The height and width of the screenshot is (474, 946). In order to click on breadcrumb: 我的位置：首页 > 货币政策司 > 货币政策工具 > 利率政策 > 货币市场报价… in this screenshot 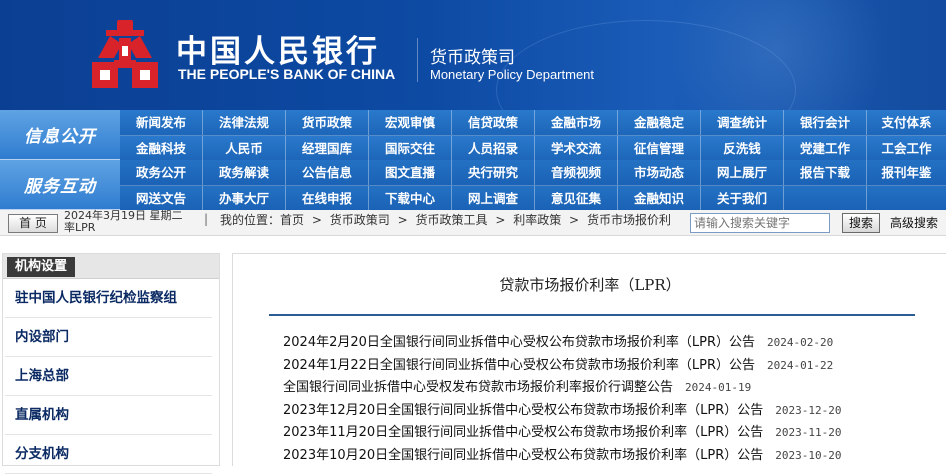, I will do `click(455, 220)`.